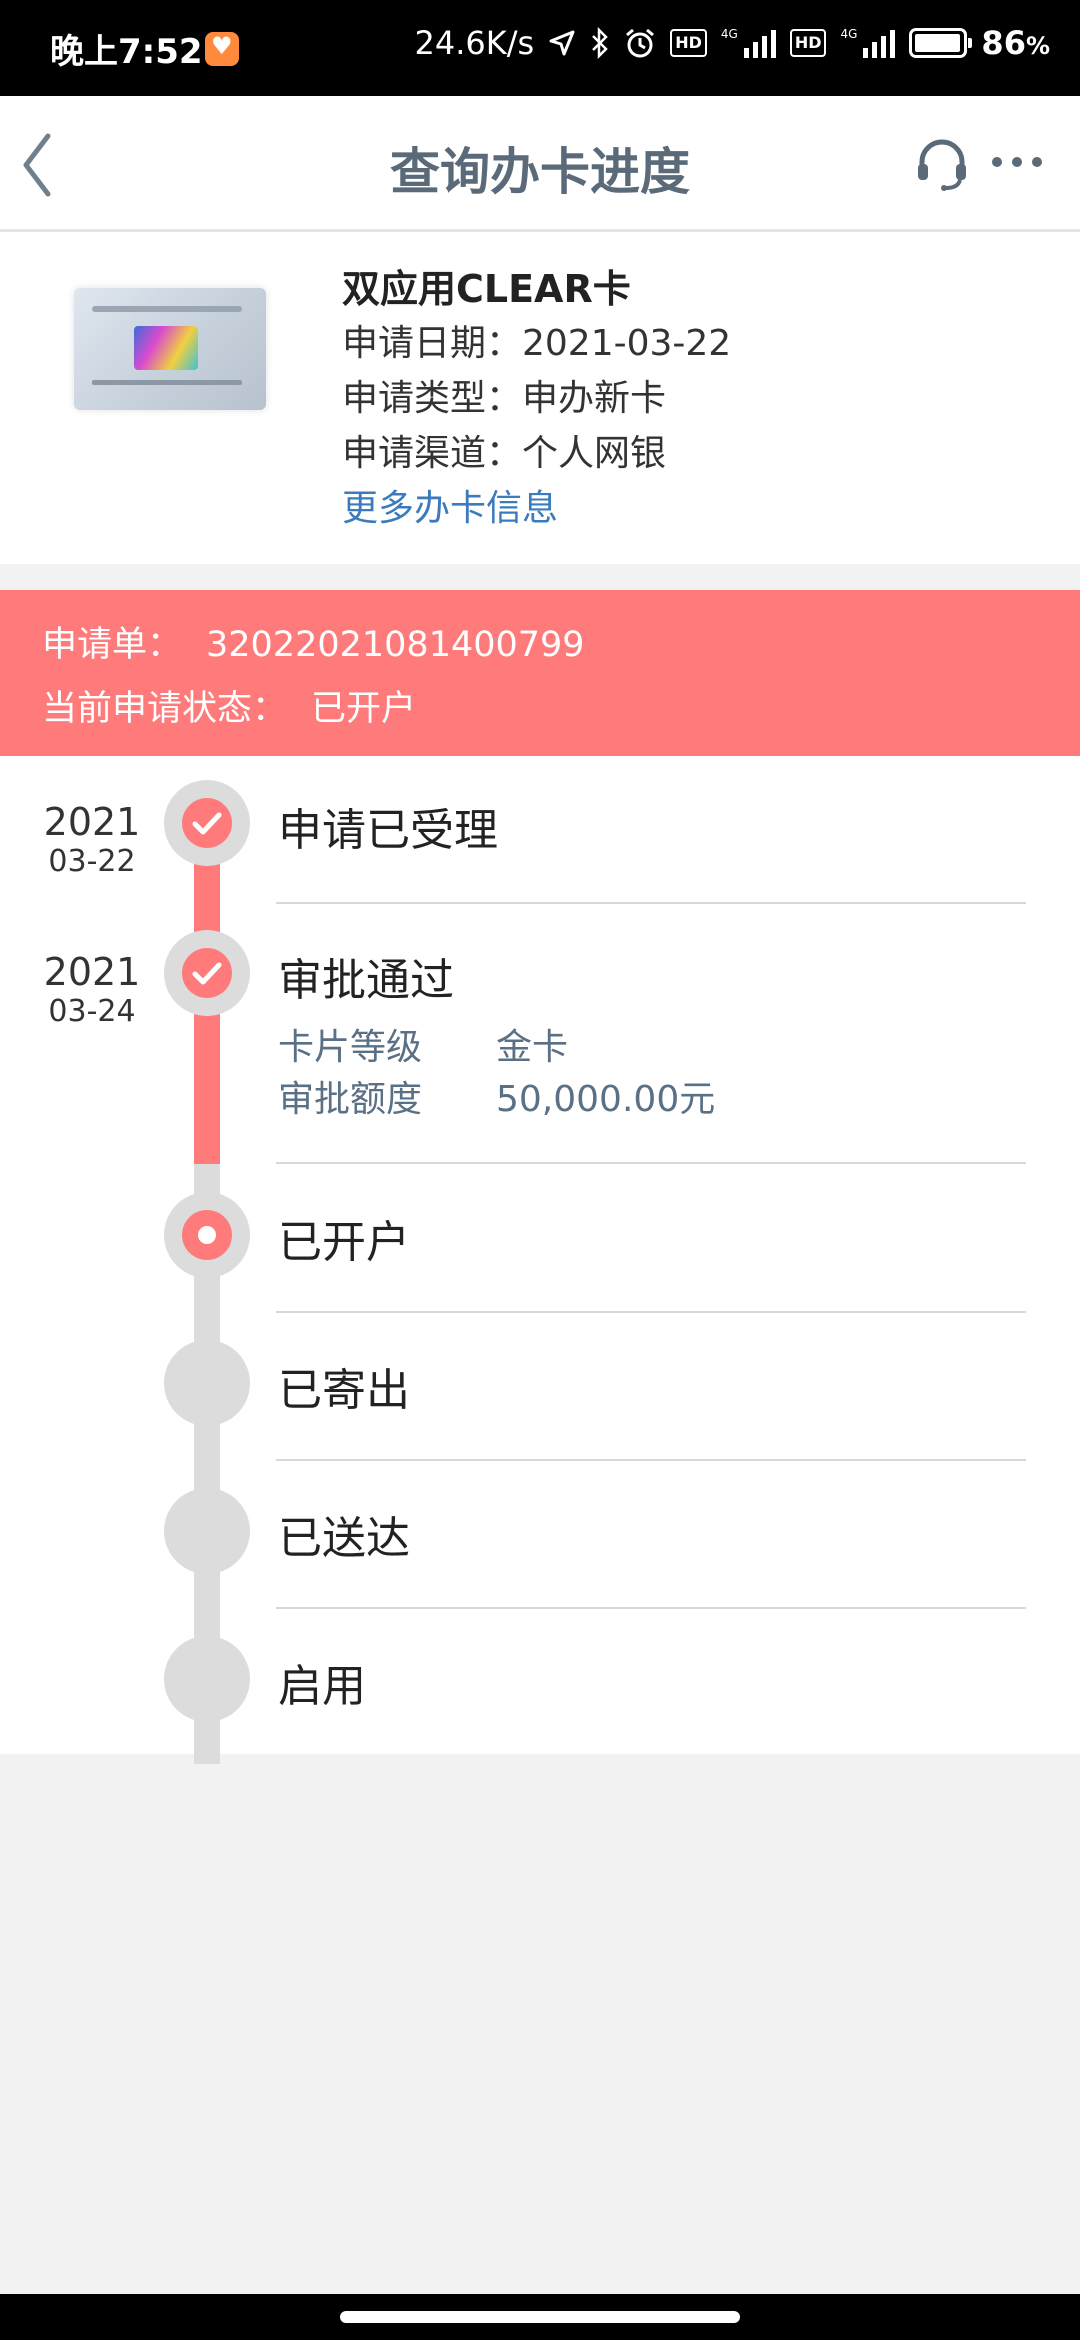 Image resolution: width=1080 pixels, height=2340 pixels. What do you see at coordinates (941, 43) in the screenshot?
I see `battery-icon` at bounding box center [941, 43].